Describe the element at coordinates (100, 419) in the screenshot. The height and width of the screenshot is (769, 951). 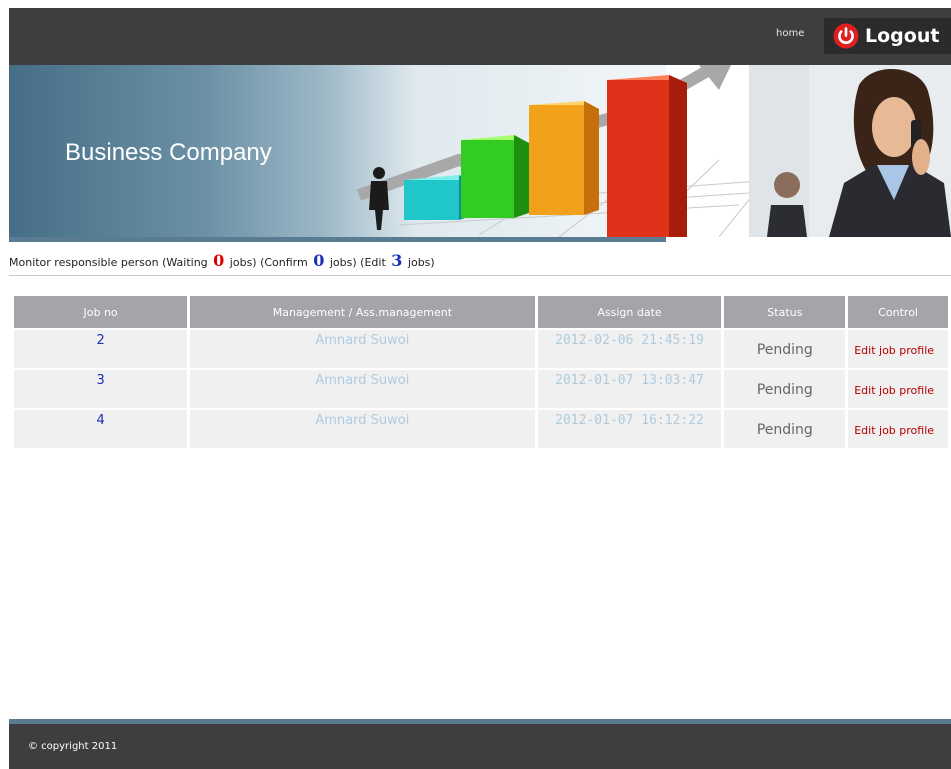
I see `job-no-link: 4` at that location.